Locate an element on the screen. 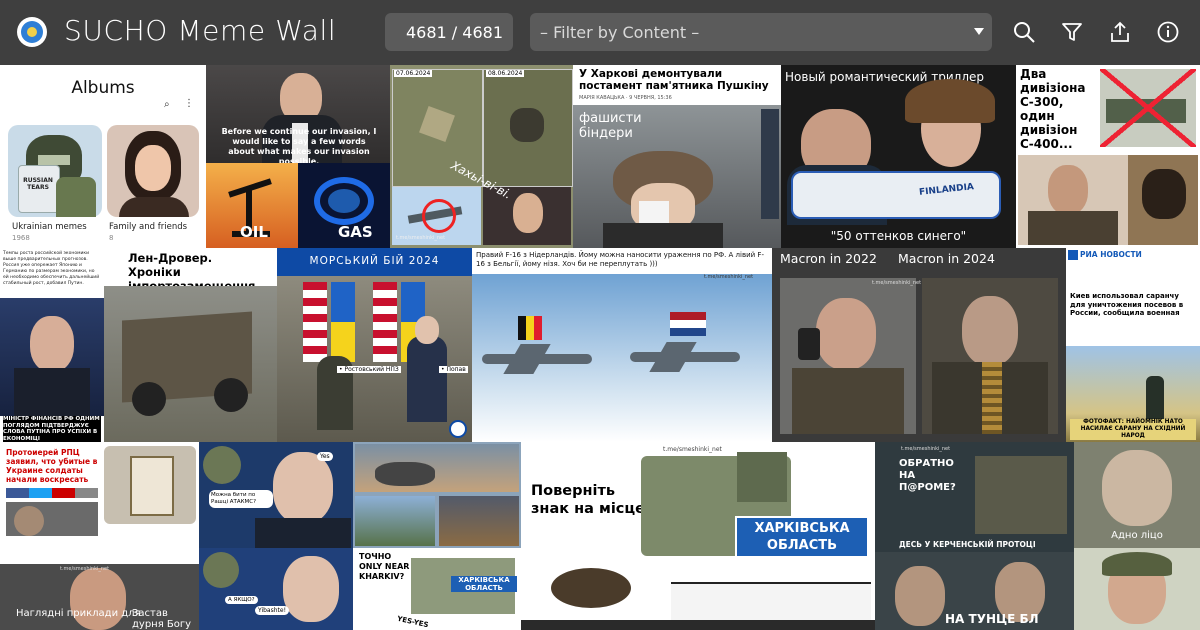 Image resolution: width=1200 pixels, height=630 pixels. meme-tile-soldier is located at coordinates (1137, 589).